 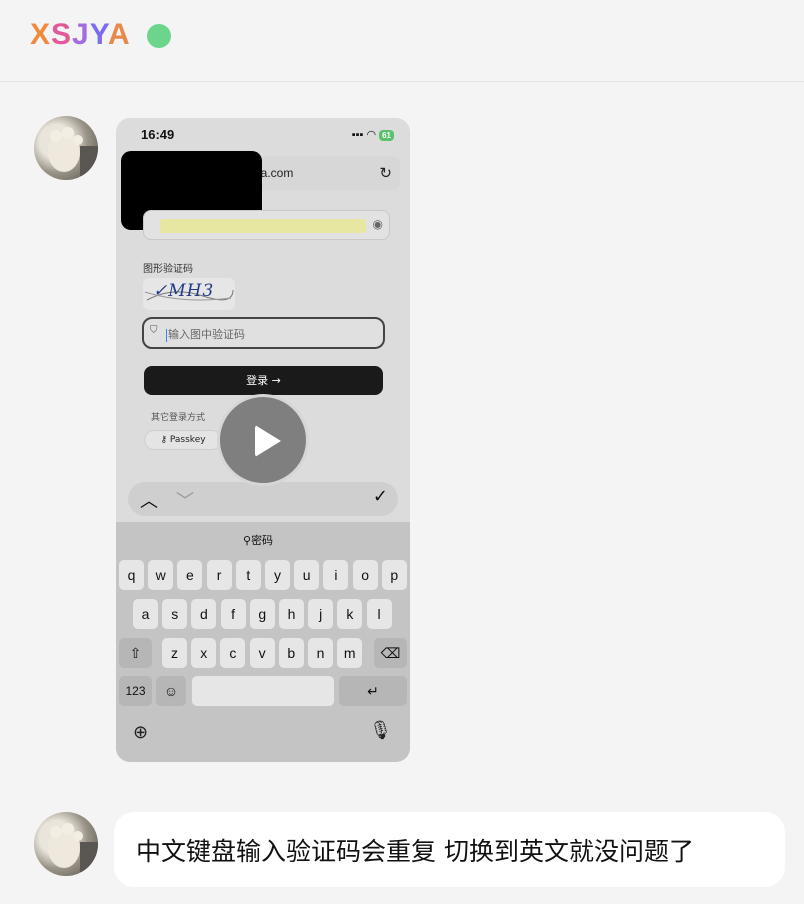 I want to click on text-message: 中文键盘输入验证码会重复 切换到英文就没问题了, so click(x=449, y=849).